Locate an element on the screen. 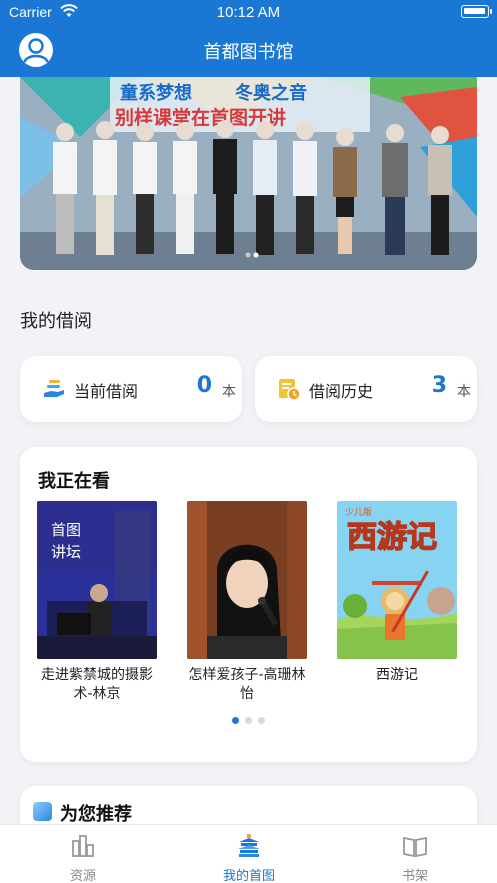 Image resolution: width=497 pixels, height=883 pixels. book-item: 少儿版 西游记 西游记 is located at coordinates (397, 593).